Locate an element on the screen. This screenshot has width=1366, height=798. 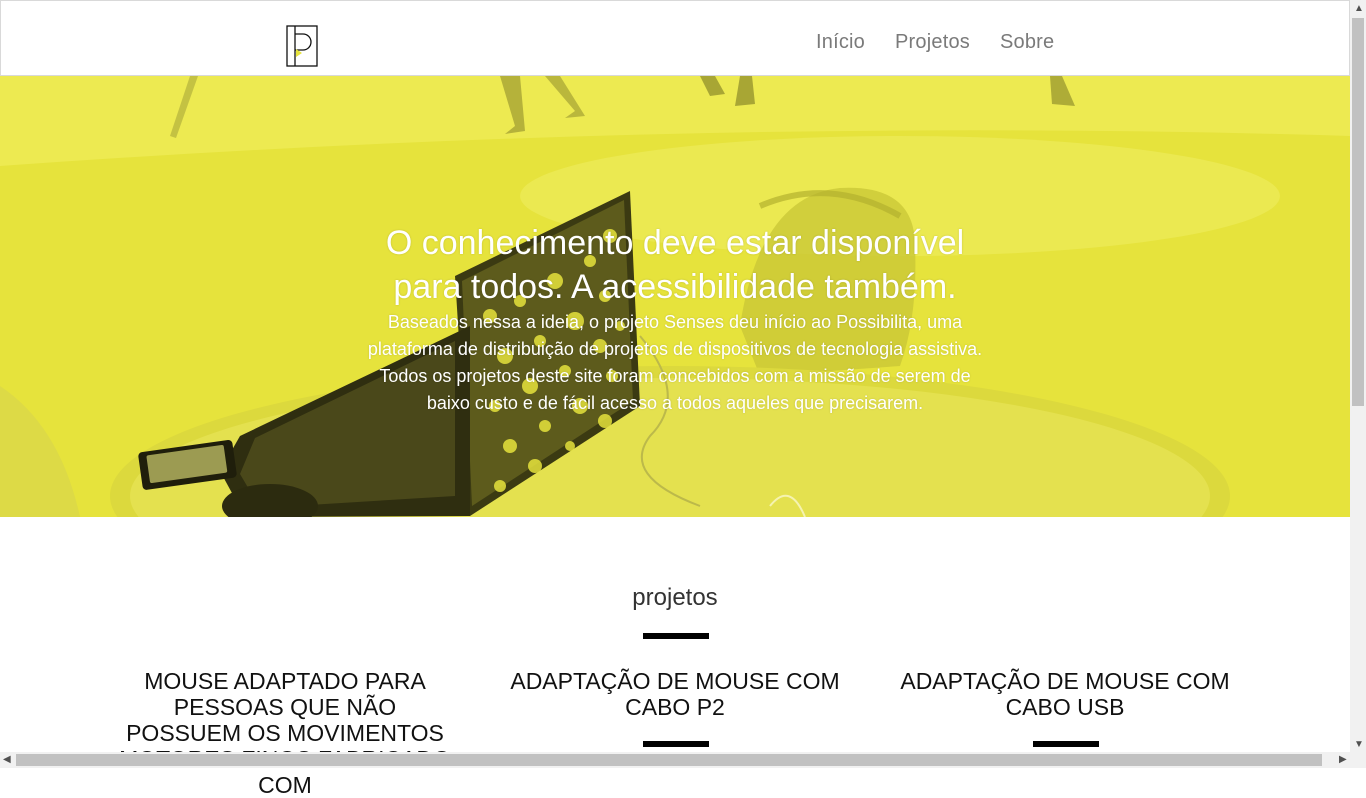
nav-menu: Início Projetos Sobre is located at coordinates (935, 42).